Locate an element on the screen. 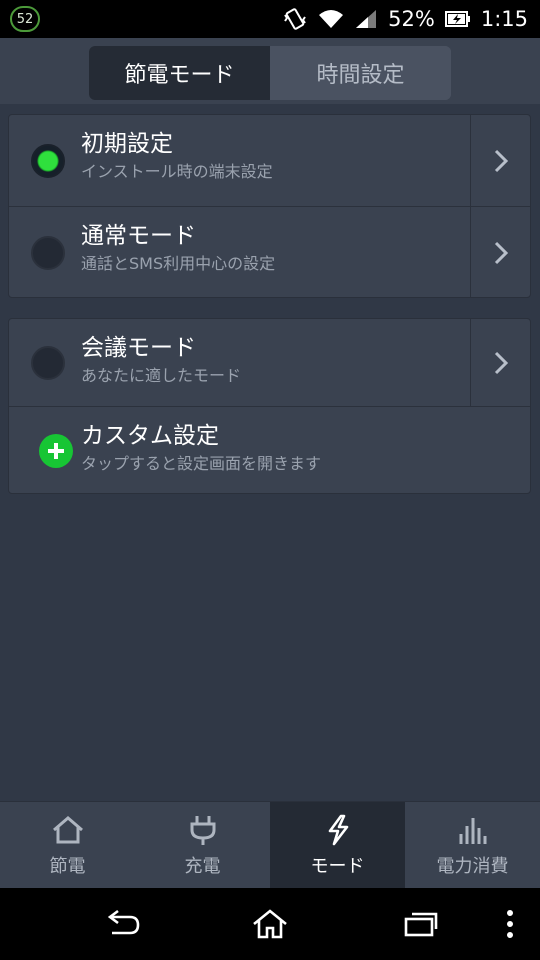  overflow-menu-button is located at coordinates (510, 924).